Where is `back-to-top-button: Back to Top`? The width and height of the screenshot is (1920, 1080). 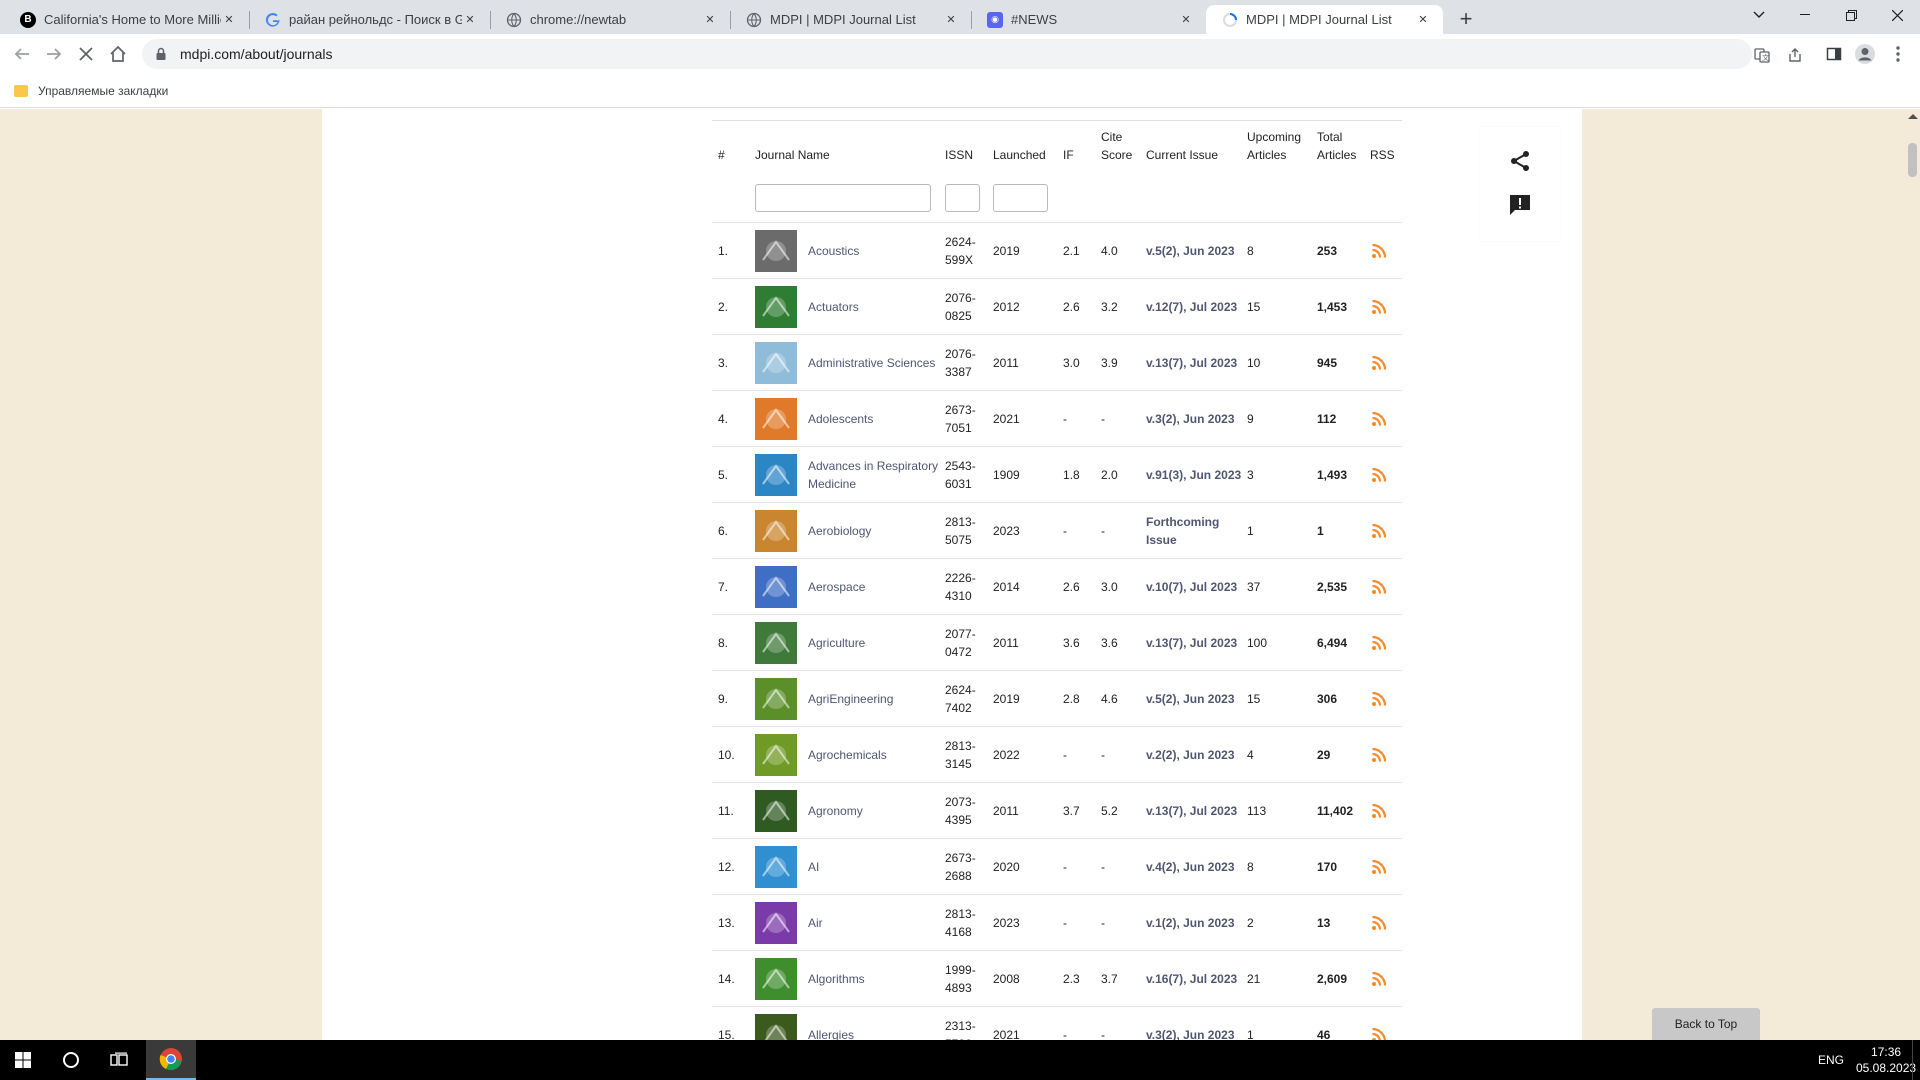
back-to-top-button: Back to Top is located at coordinates (1706, 1024).